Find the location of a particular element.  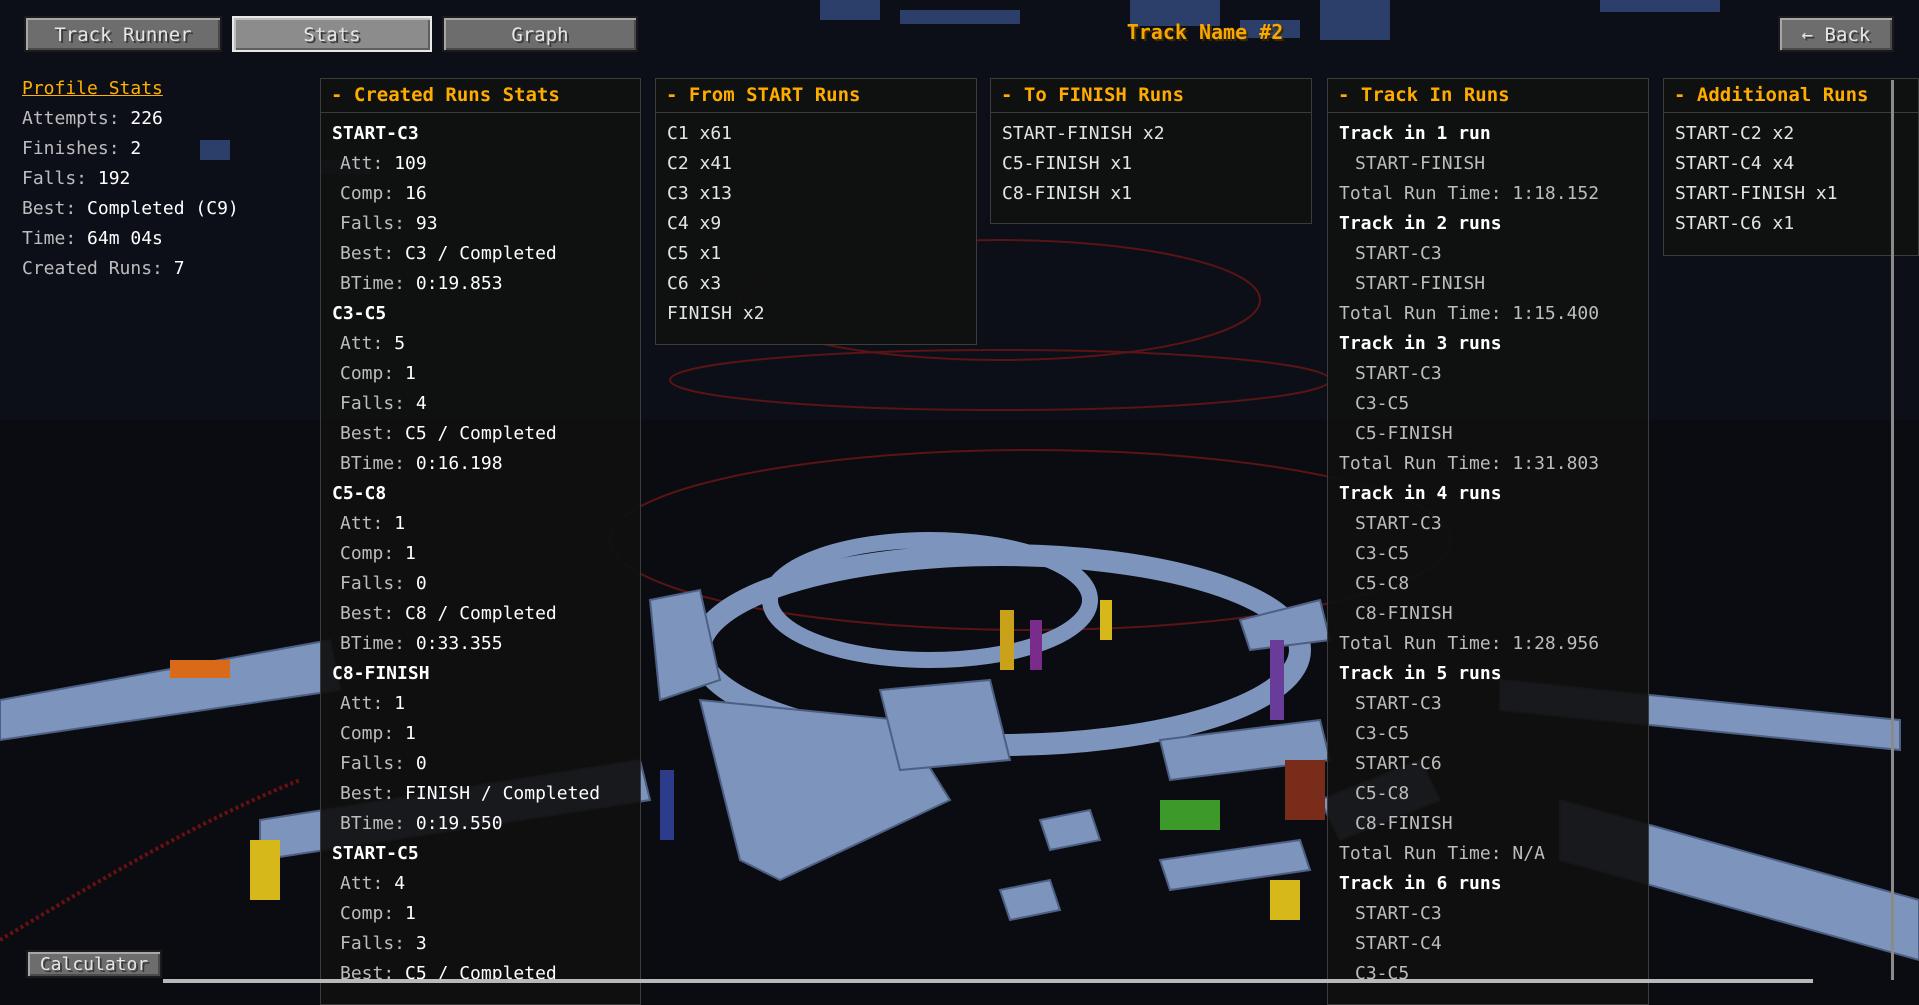

vertical-scrollbar is located at coordinates (1892, 530).